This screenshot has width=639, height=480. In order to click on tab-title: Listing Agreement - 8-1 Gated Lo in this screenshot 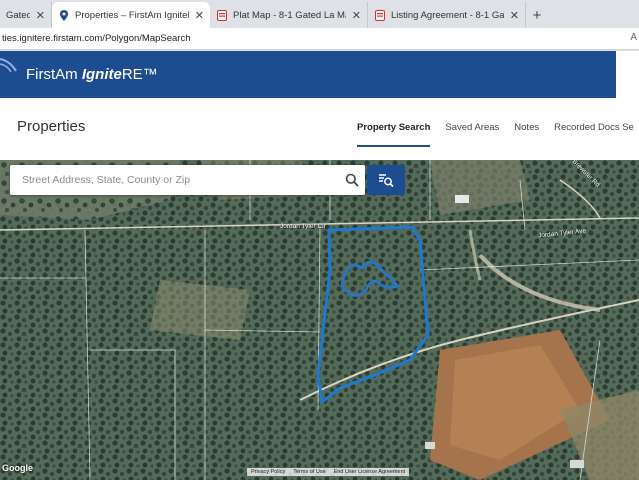, I will do `click(447, 15)`.